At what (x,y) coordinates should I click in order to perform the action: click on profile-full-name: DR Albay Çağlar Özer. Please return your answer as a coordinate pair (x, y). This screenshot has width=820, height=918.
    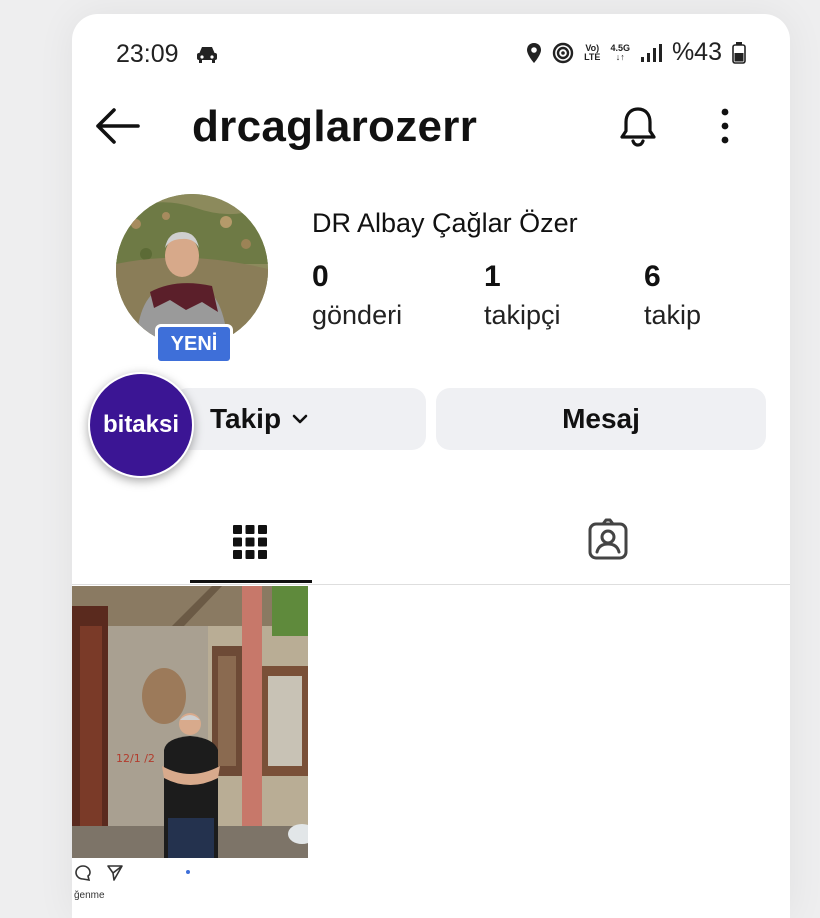
    Looking at the image, I should click on (445, 223).